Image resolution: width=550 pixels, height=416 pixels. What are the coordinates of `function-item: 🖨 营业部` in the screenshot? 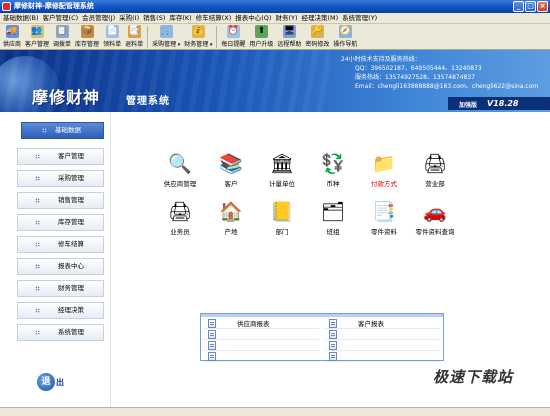 It's located at (435, 170).